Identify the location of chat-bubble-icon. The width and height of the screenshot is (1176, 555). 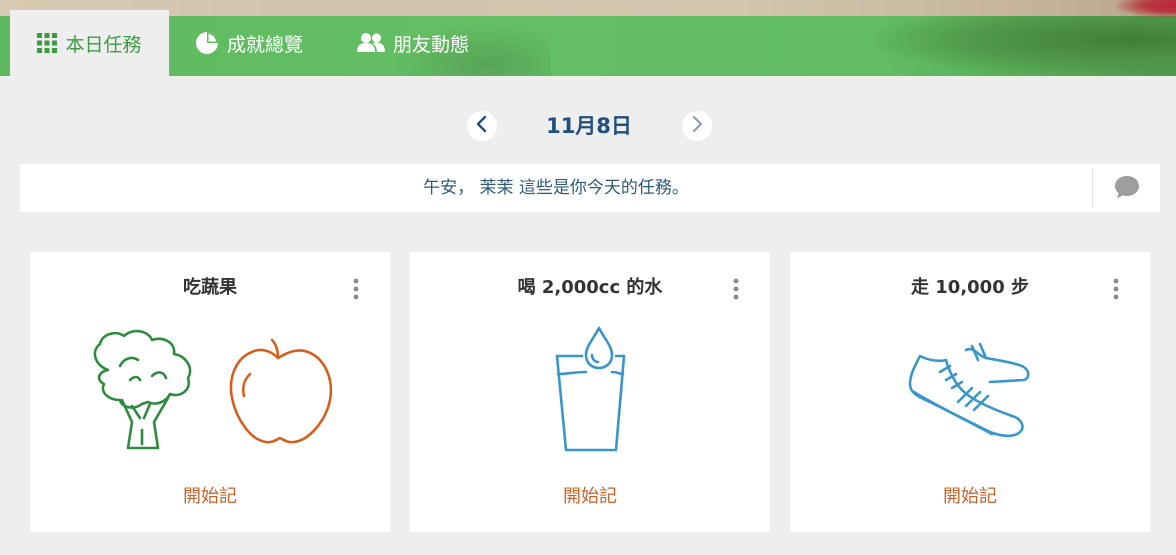
(1127, 189).